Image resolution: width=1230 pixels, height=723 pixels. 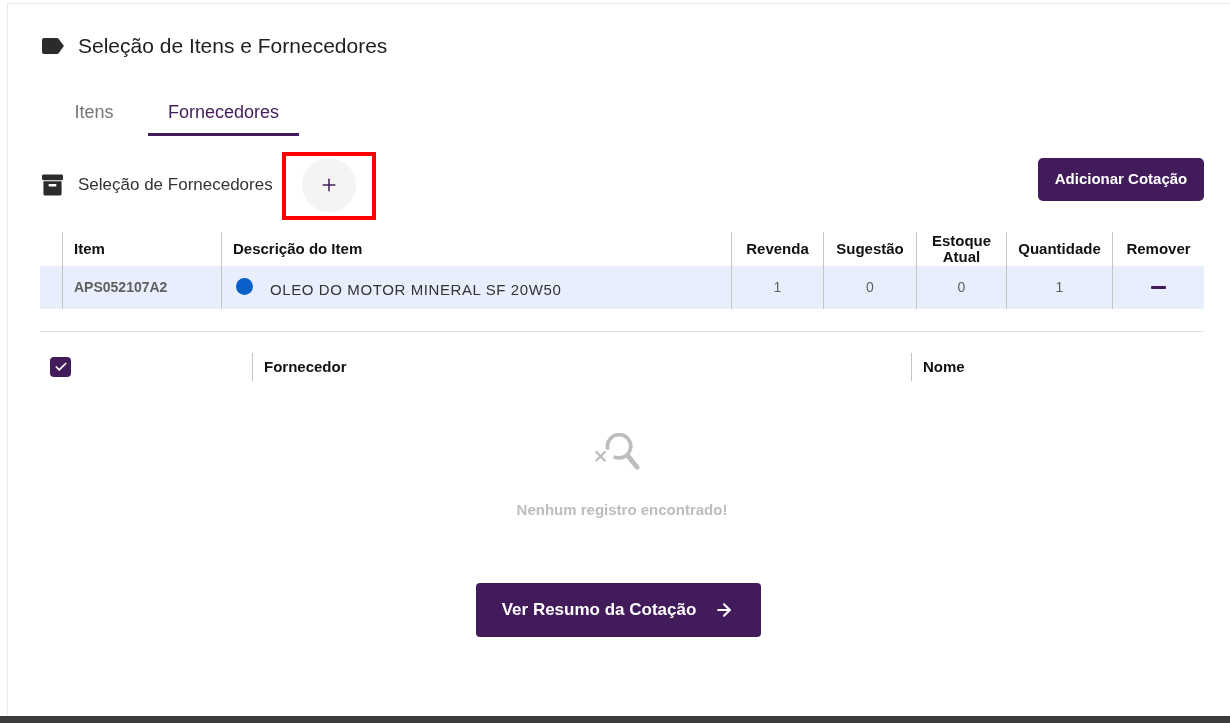 What do you see at coordinates (618, 609) in the screenshot?
I see `summary-button: Ver Resumo da Cotação` at bounding box center [618, 609].